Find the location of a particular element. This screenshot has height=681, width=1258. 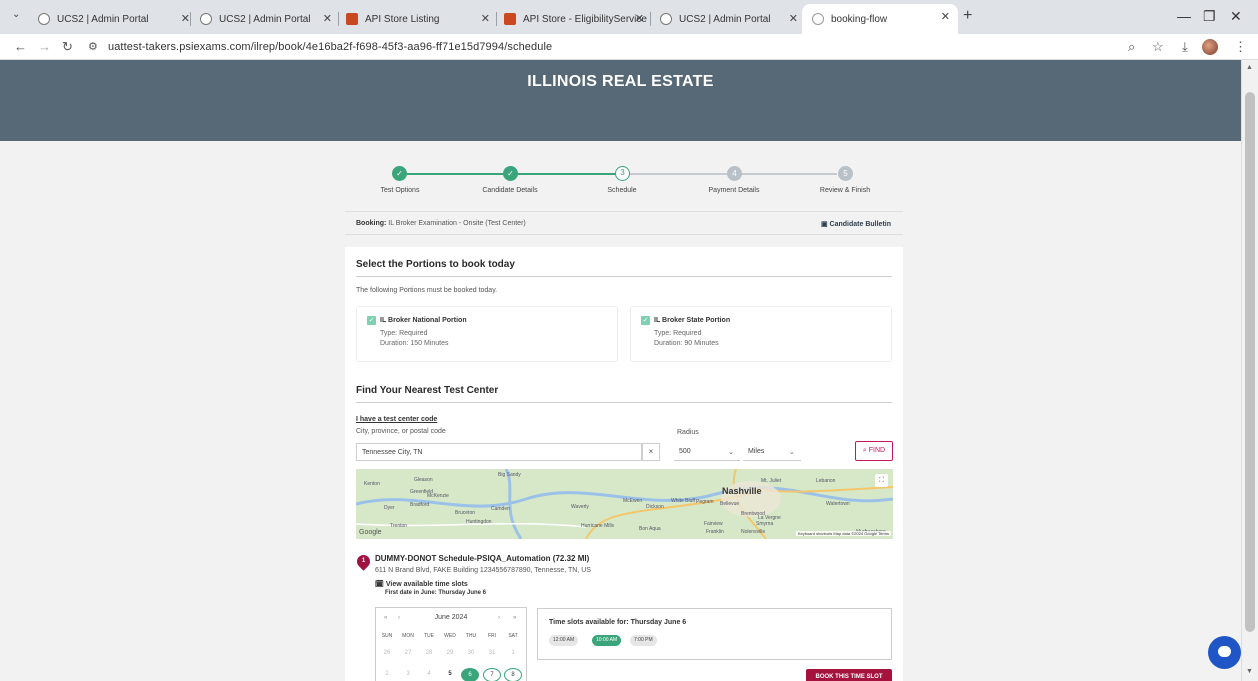

time-slot-option: 12:00 AM is located at coordinates (564, 640).